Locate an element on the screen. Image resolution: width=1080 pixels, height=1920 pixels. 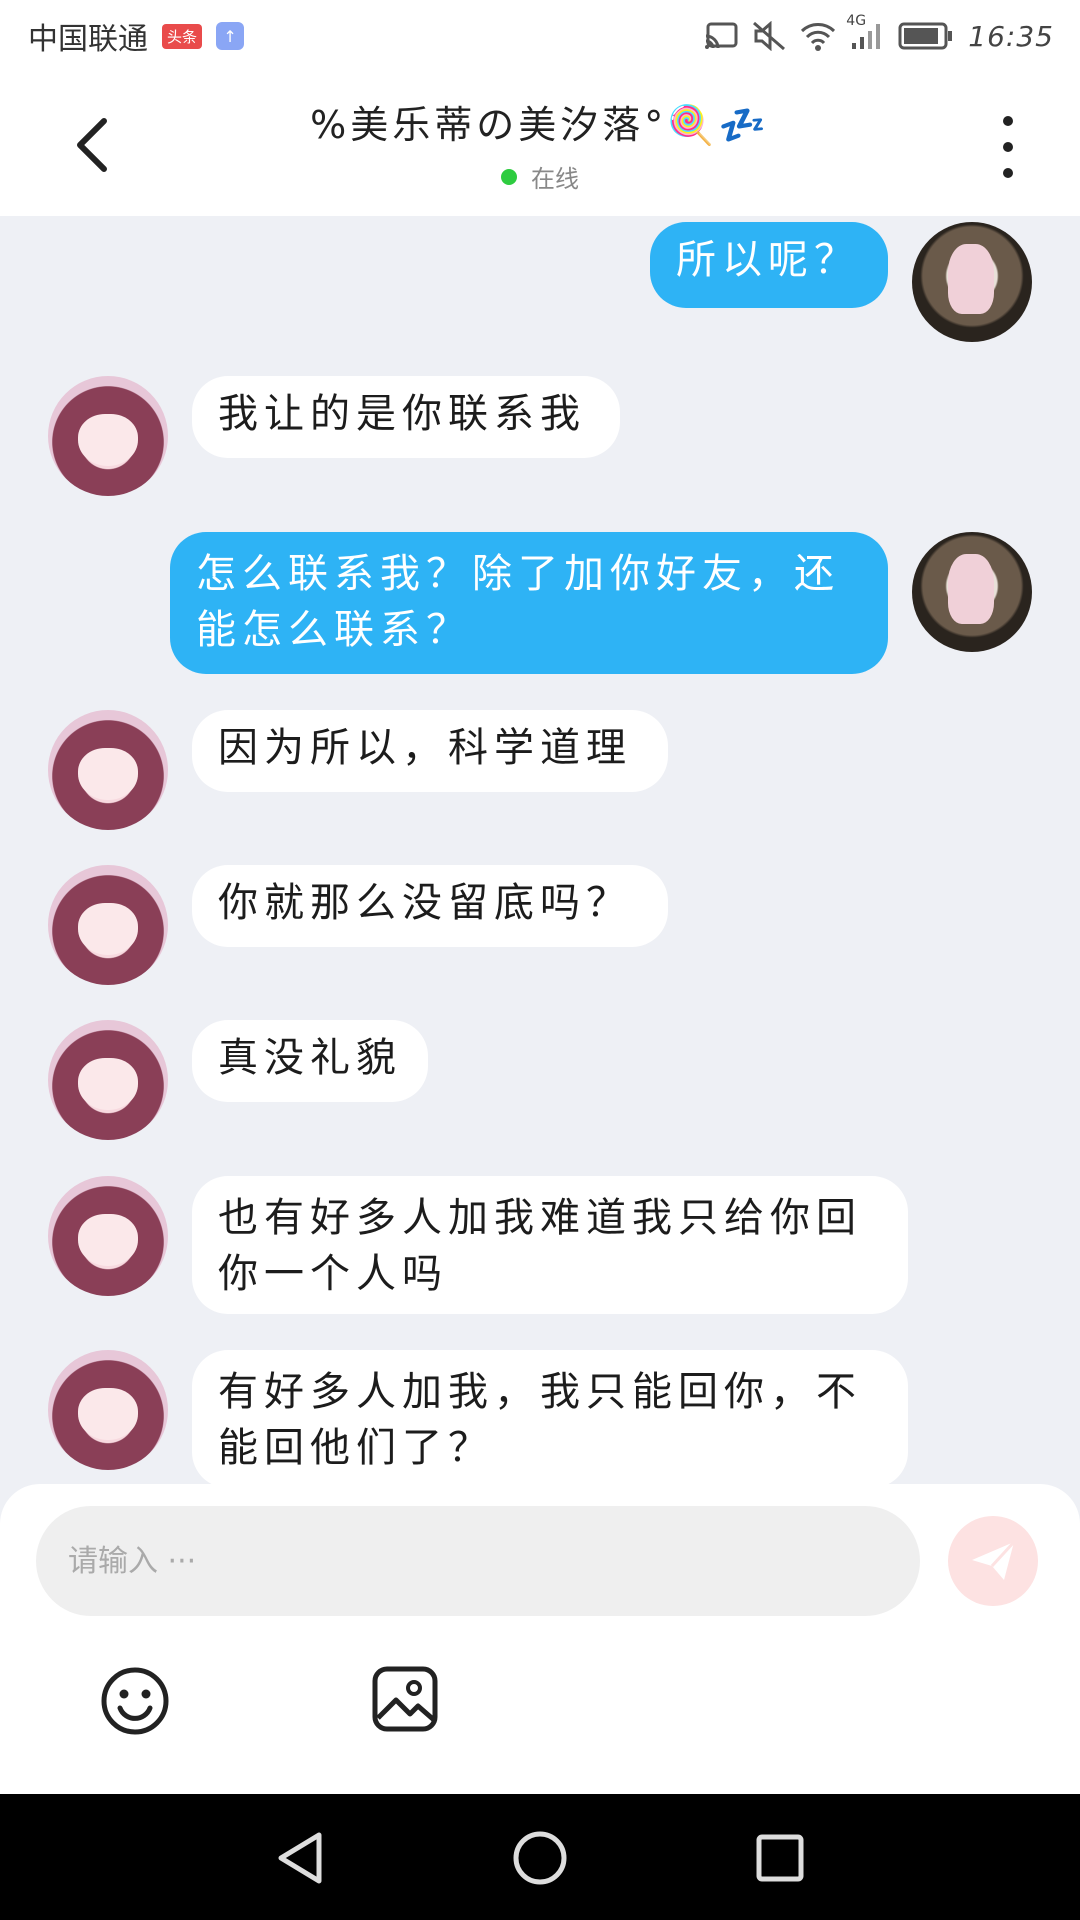
chat-title: %美乐蒂の美汐落°🍭💤 is located at coordinates (540, 125).